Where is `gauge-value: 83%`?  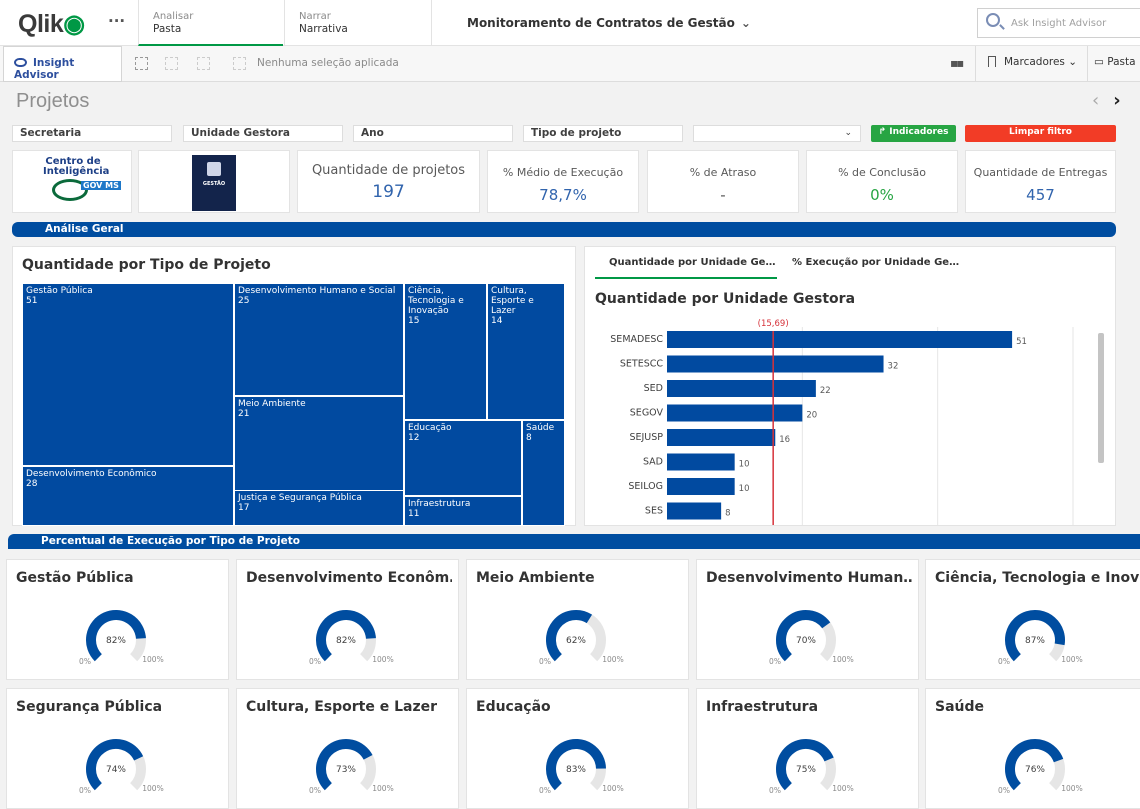
gauge-value: 83% is located at coordinates (576, 770).